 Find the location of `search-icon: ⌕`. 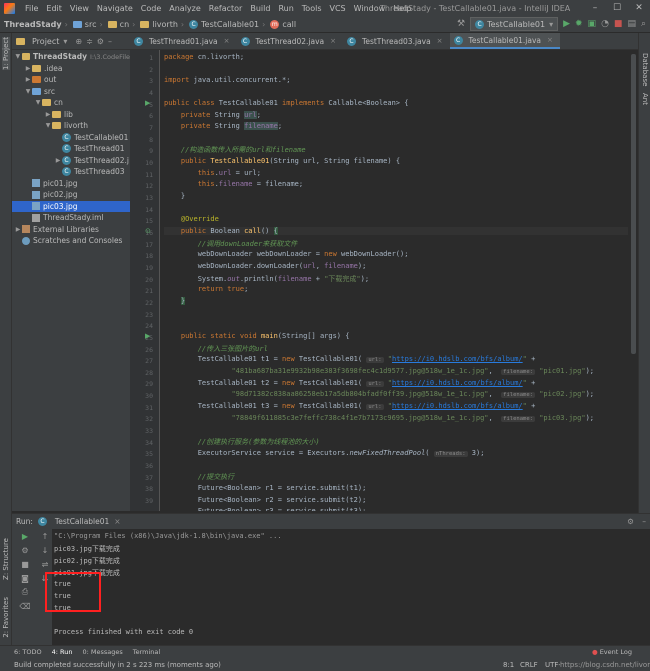

search-icon: ⌕ is located at coordinates (643, 24).